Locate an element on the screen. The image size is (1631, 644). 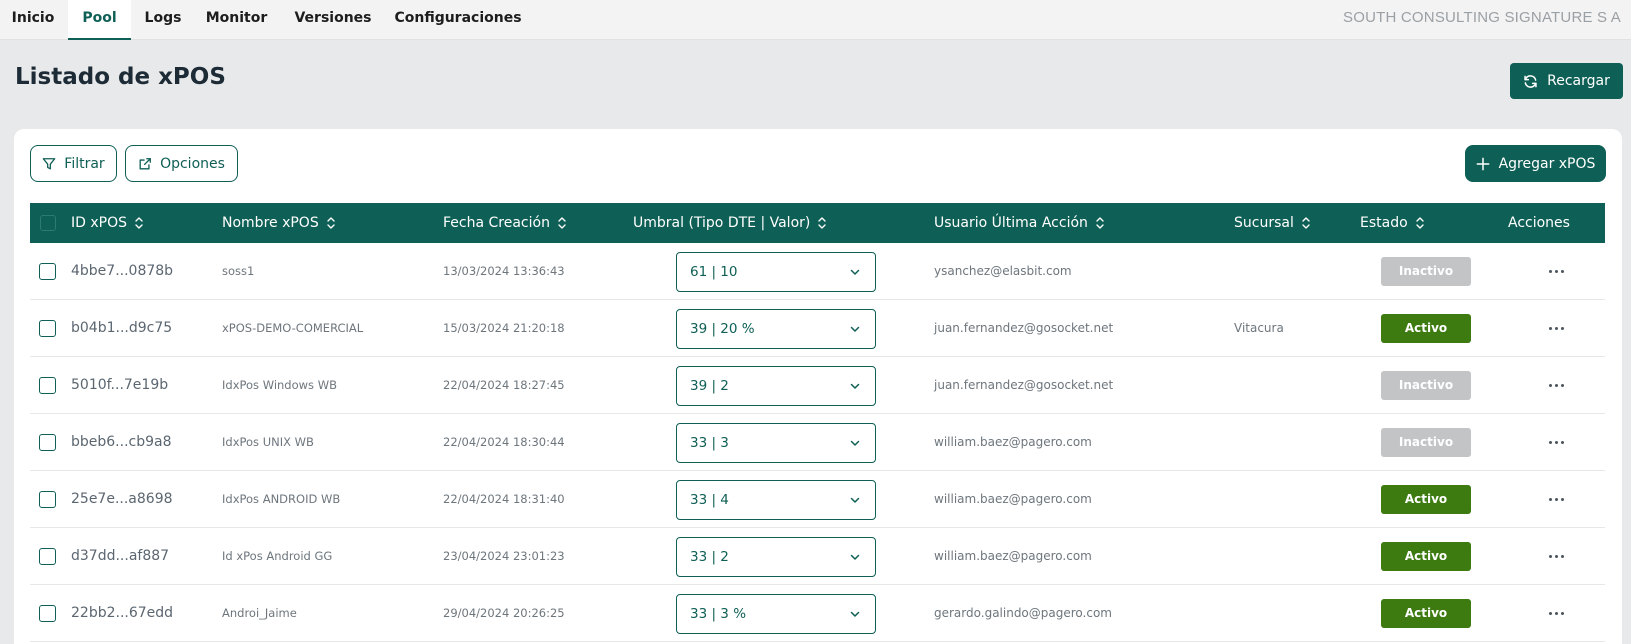
add-xpos-label: Agregar xPOS is located at coordinates (1547, 163).